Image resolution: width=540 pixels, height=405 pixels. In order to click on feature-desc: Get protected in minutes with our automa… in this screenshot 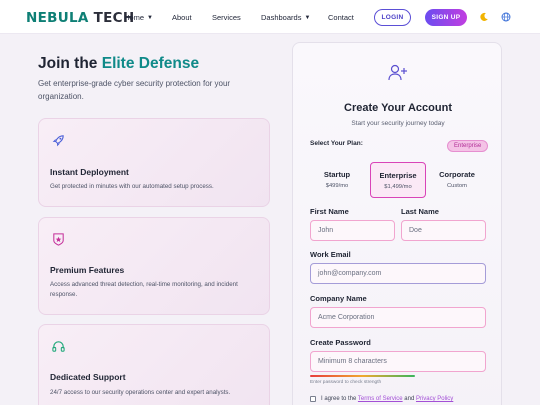, I will do `click(132, 186)`.